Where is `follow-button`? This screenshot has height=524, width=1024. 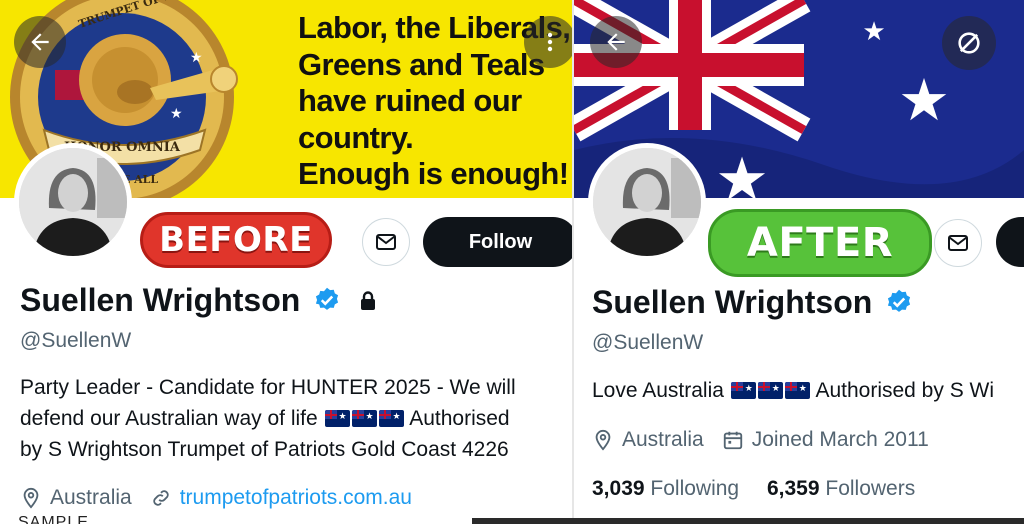 follow-button is located at coordinates (1010, 242).